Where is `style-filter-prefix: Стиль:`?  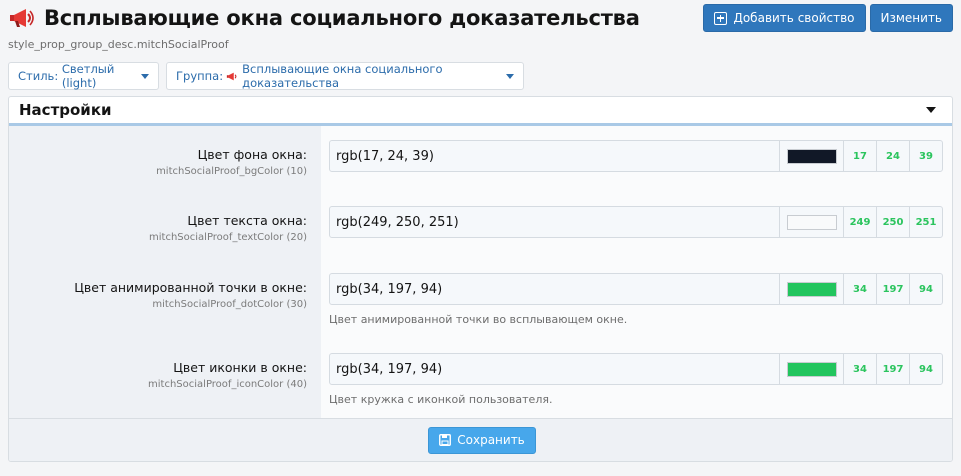
style-filter-prefix: Стиль: is located at coordinates (38, 76).